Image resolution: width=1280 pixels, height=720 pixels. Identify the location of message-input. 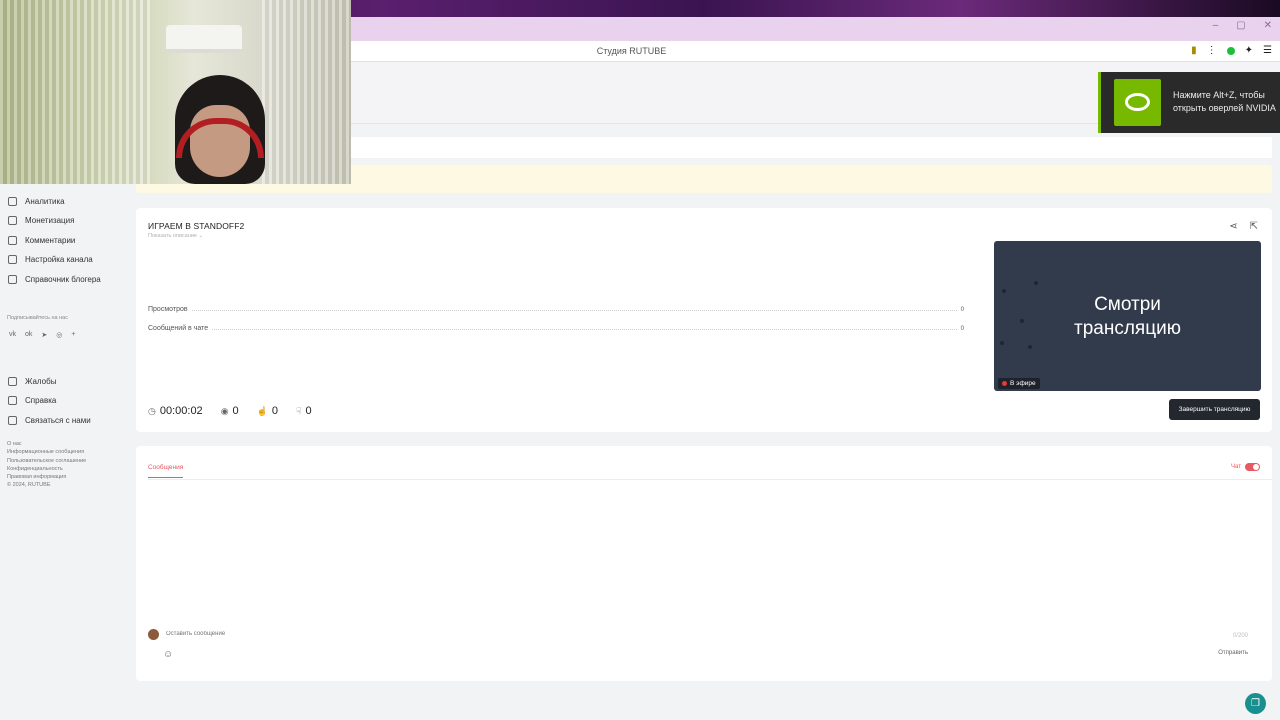
(701, 634).